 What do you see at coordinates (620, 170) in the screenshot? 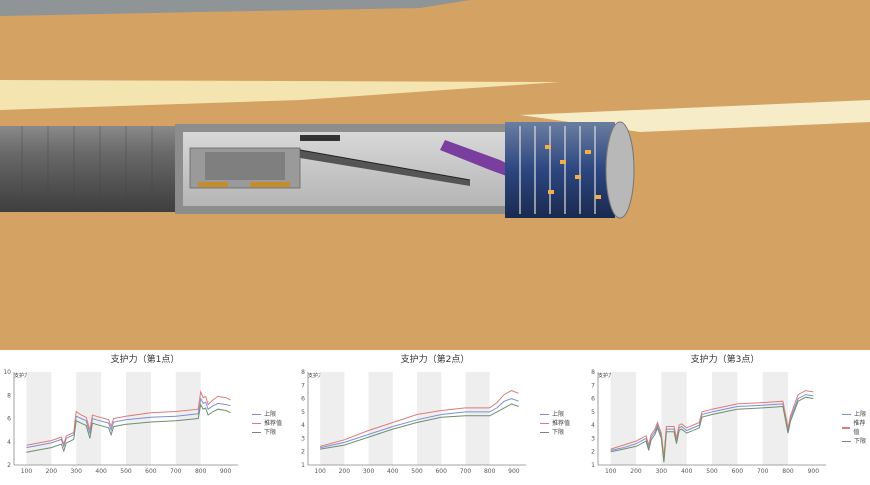
I see `cutter-disc` at bounding box center [620, 170].